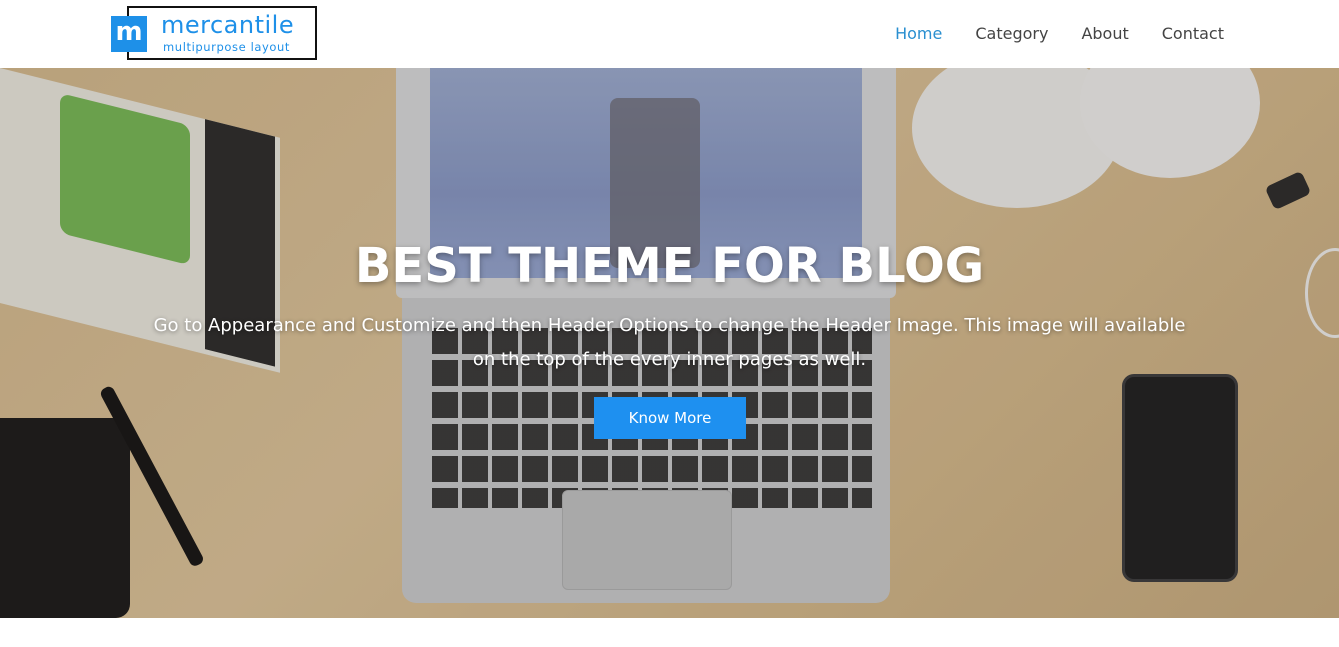 The image size is (1339, 647). I want to click on main-navigation: Home Category About Contact, so click(1059, 33).